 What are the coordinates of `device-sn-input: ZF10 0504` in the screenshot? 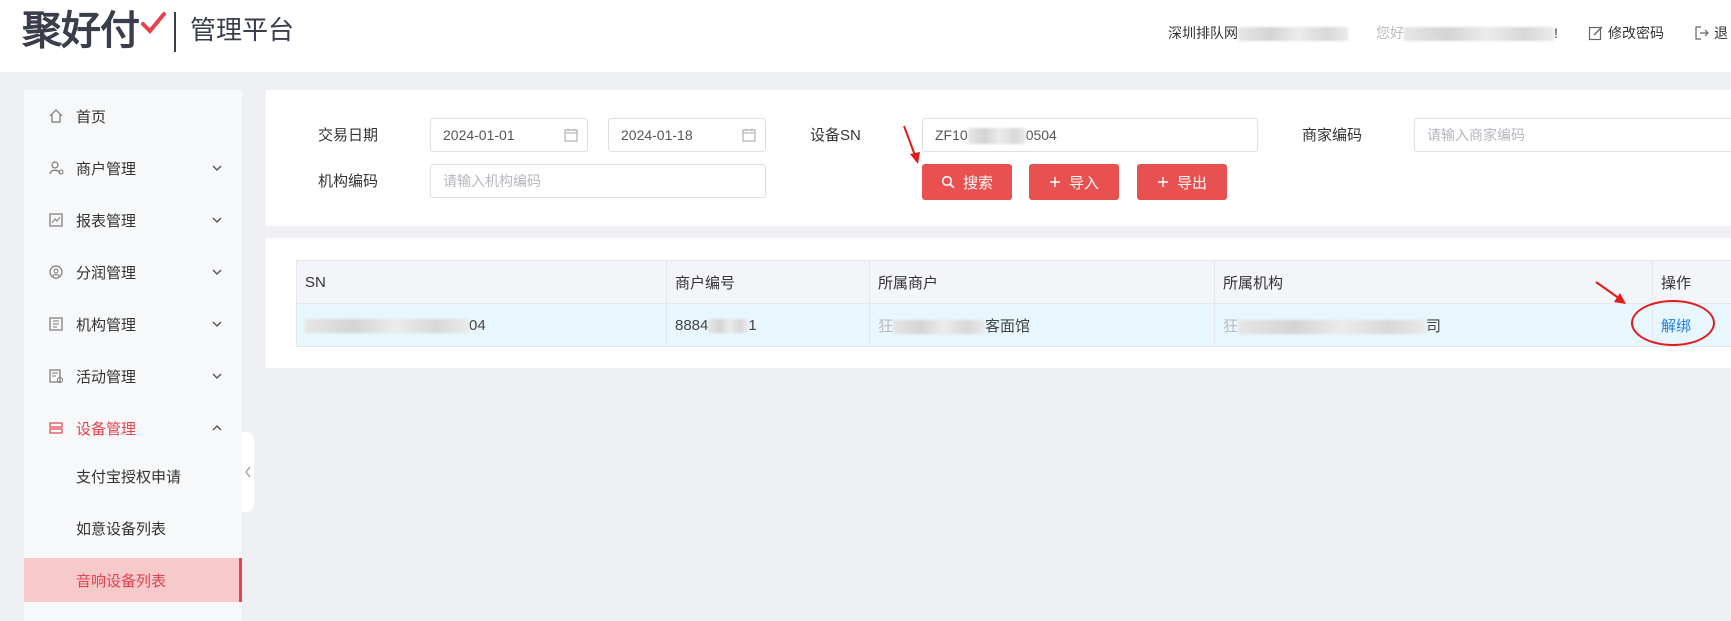 It's located at (1090, 135).